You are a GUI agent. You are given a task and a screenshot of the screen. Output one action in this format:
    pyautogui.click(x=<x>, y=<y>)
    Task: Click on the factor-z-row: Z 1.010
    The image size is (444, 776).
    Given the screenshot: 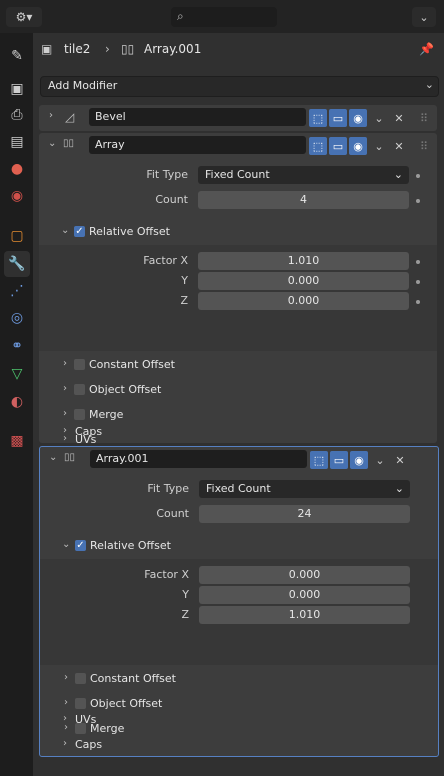 What is the action you would take?
    pyautogui.click(x=239, y=615)
    